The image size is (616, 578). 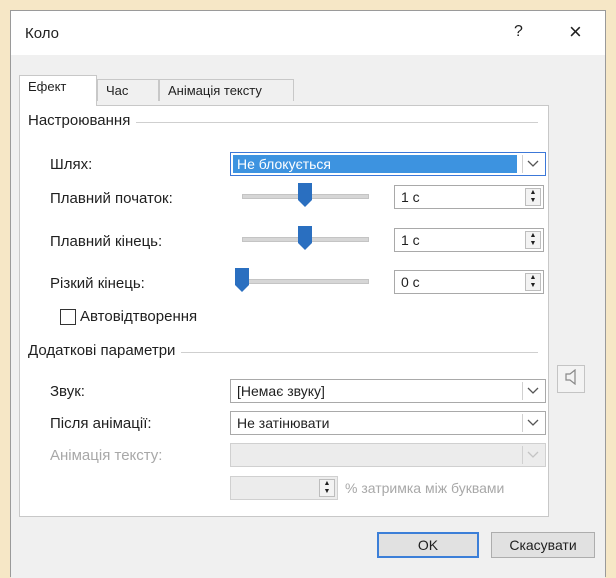 I want to click on smooth-end-spinner: 1 с ▲ ▼, so click(x=469, y=240).